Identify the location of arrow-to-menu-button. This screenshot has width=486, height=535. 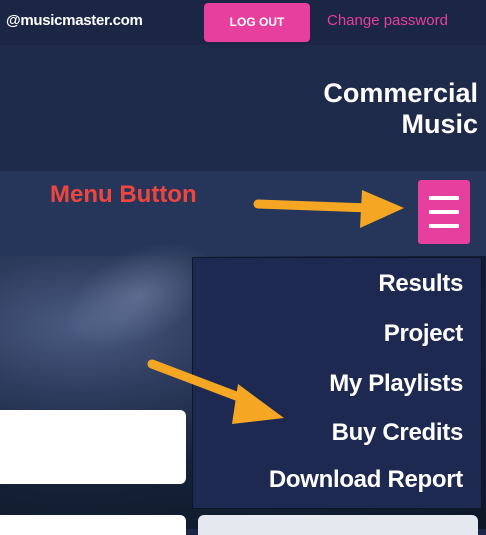
(328, 209).